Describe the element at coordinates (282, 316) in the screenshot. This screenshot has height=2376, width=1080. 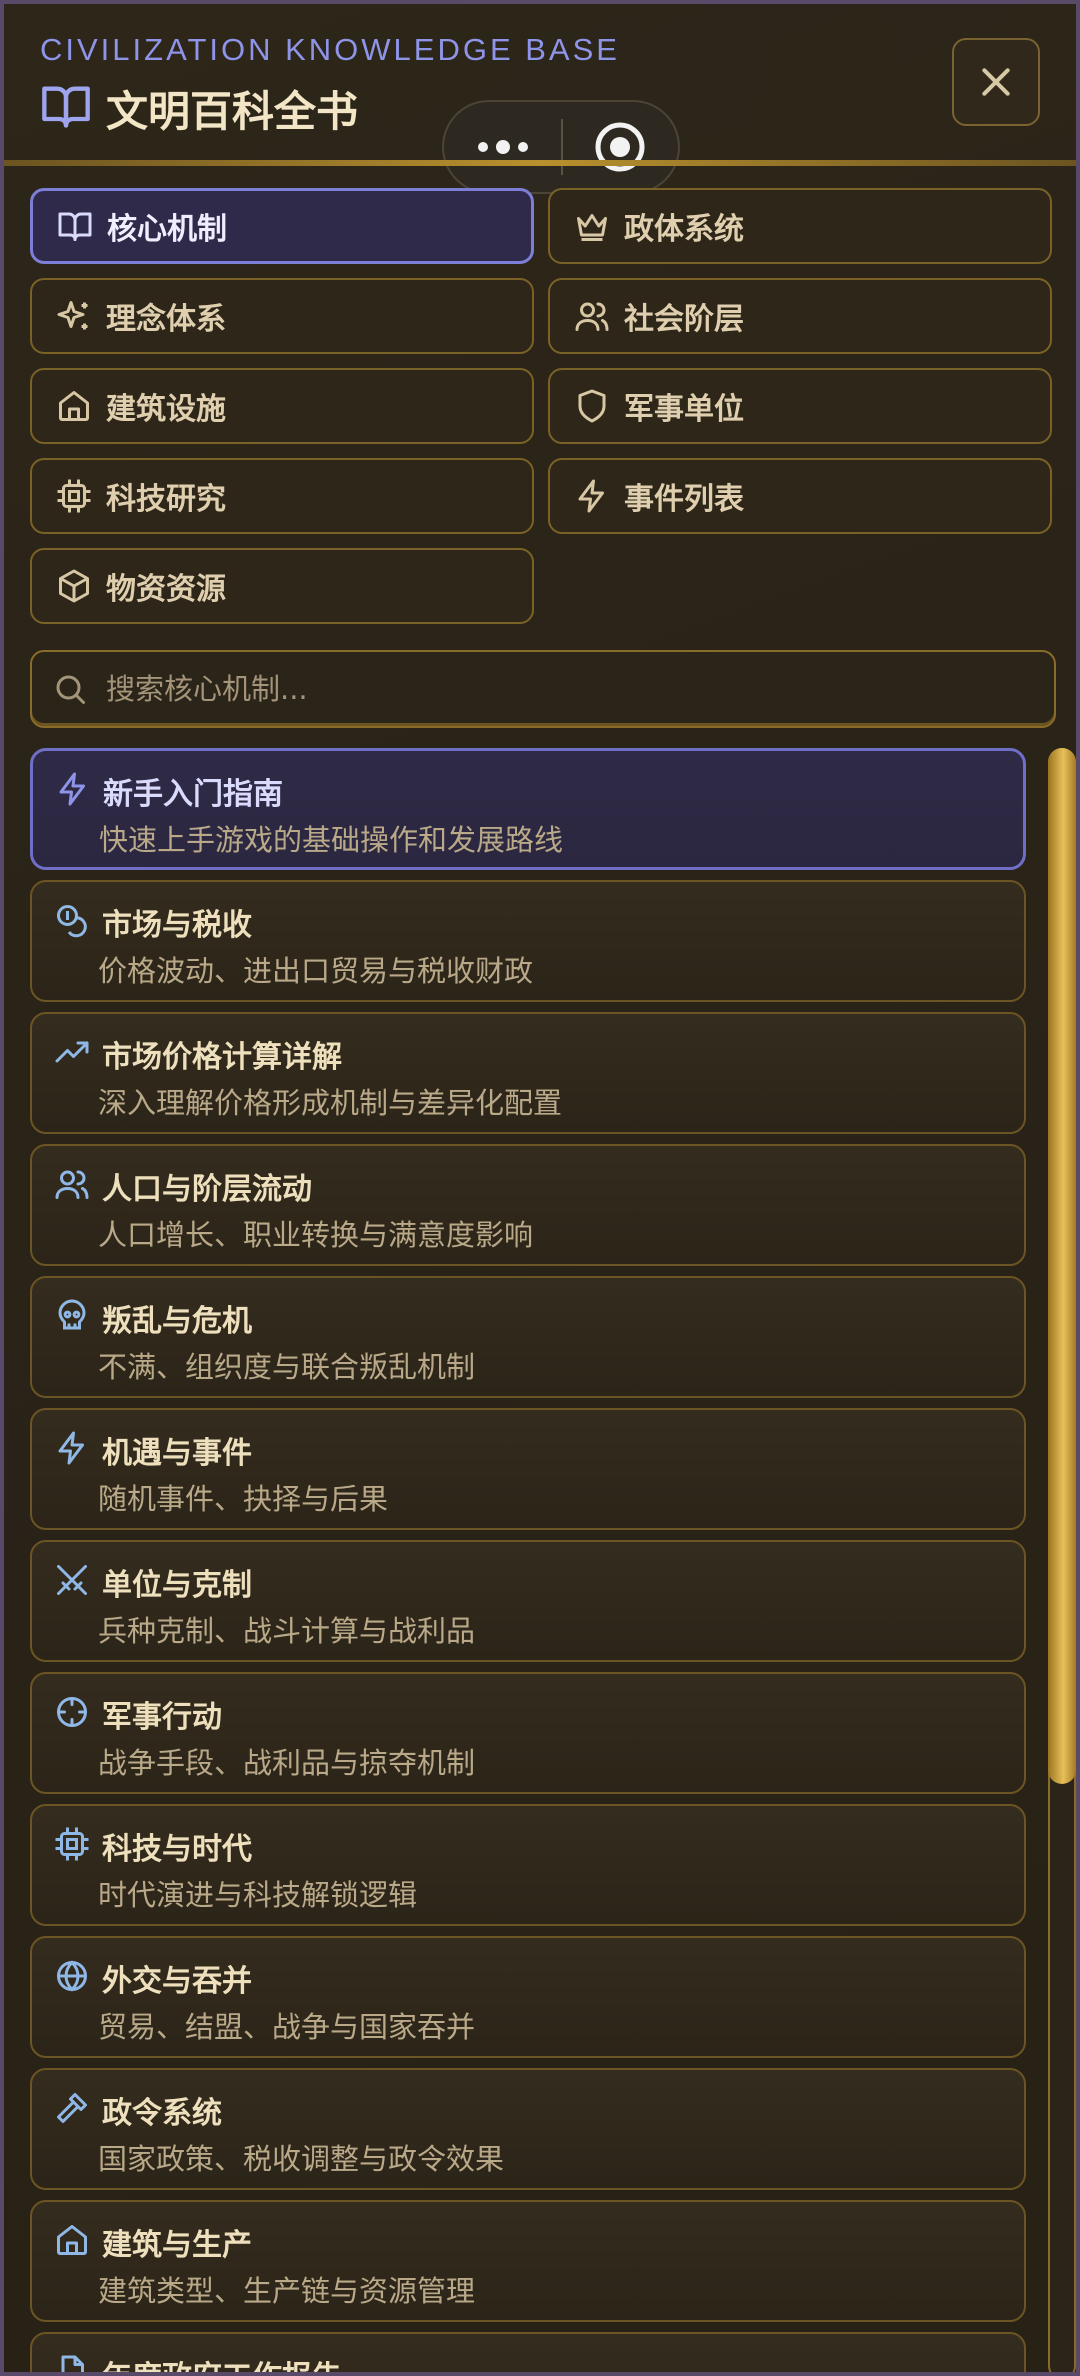
I see `tab-ideology-system: 理念体系` at that location.